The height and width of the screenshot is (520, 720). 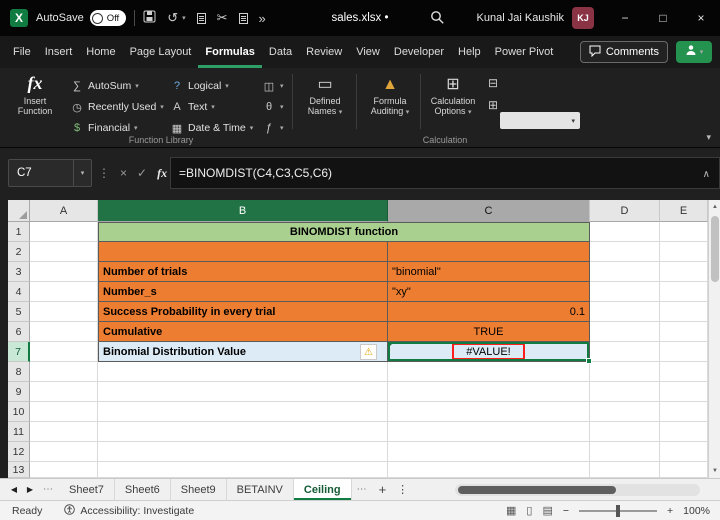 What do you see at coordinates (390, 95) in the screenshot?
I see `formula-auditing-button: ▲ Formula Auditing ▾` at bounding box center [390, 95].